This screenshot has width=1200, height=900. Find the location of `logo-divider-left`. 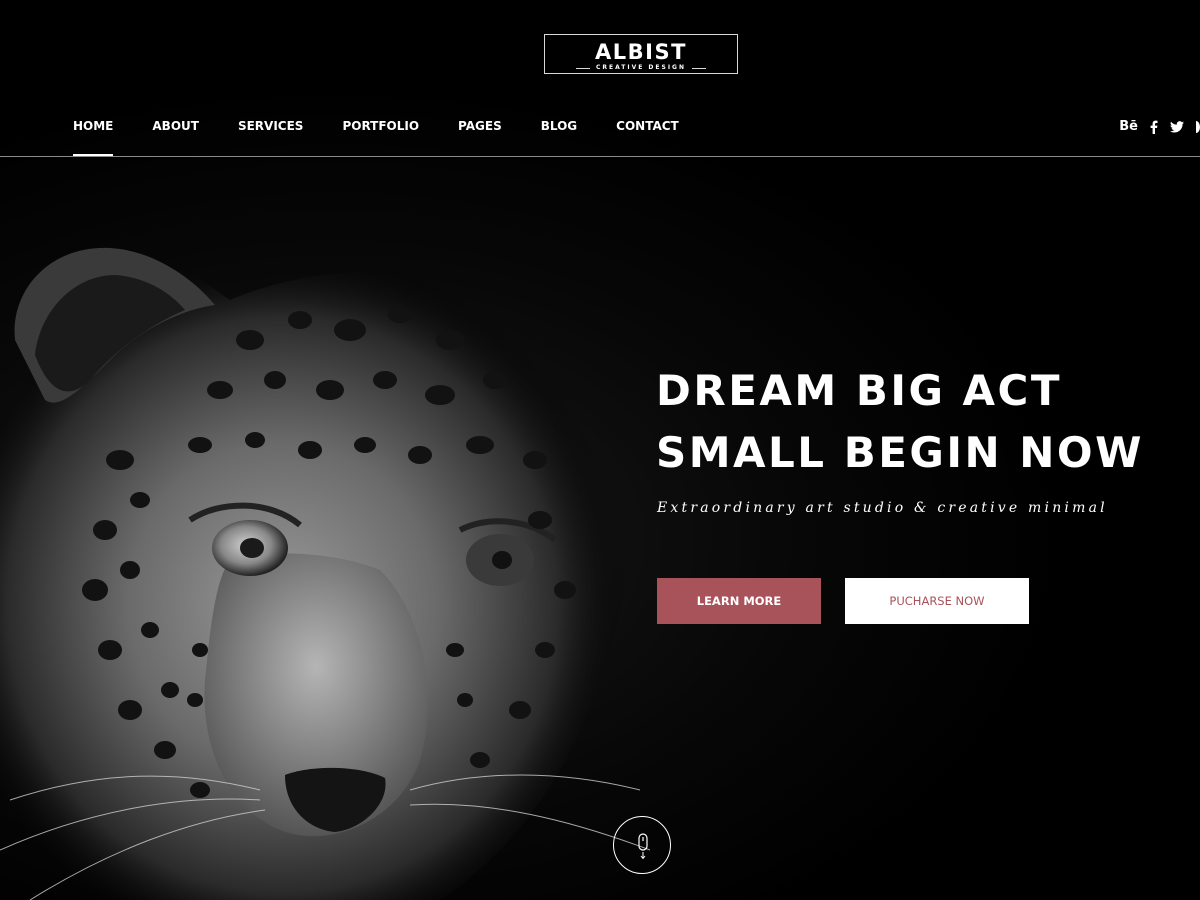

logo-divider-left is located at coordinates (582, 68).